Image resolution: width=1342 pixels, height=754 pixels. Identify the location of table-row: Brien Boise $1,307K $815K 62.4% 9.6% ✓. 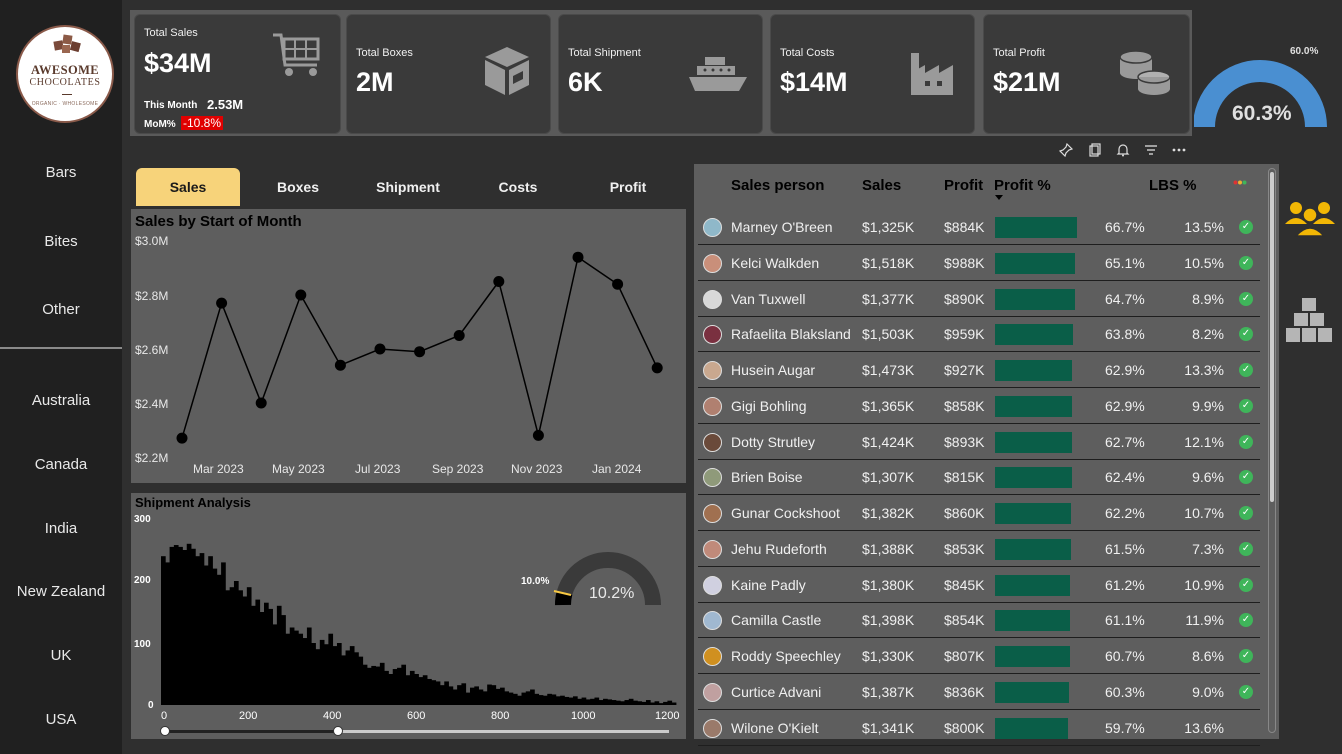
(979, 478).